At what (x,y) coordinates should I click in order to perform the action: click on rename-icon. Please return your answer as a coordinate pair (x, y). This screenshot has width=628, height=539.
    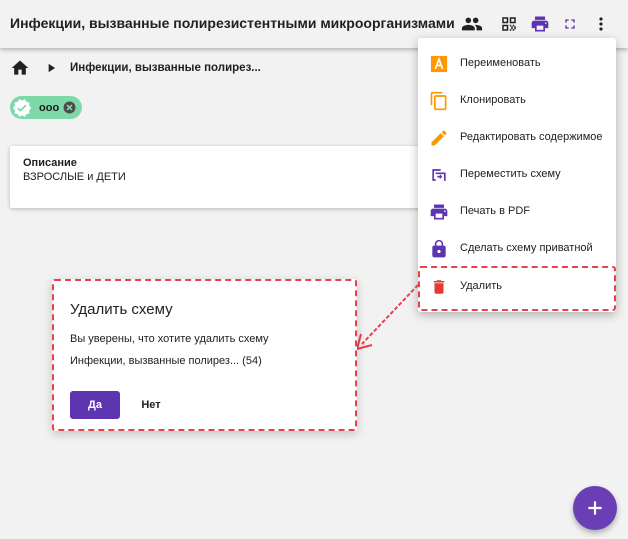
    Looking at the image, I should click on (439, 64).